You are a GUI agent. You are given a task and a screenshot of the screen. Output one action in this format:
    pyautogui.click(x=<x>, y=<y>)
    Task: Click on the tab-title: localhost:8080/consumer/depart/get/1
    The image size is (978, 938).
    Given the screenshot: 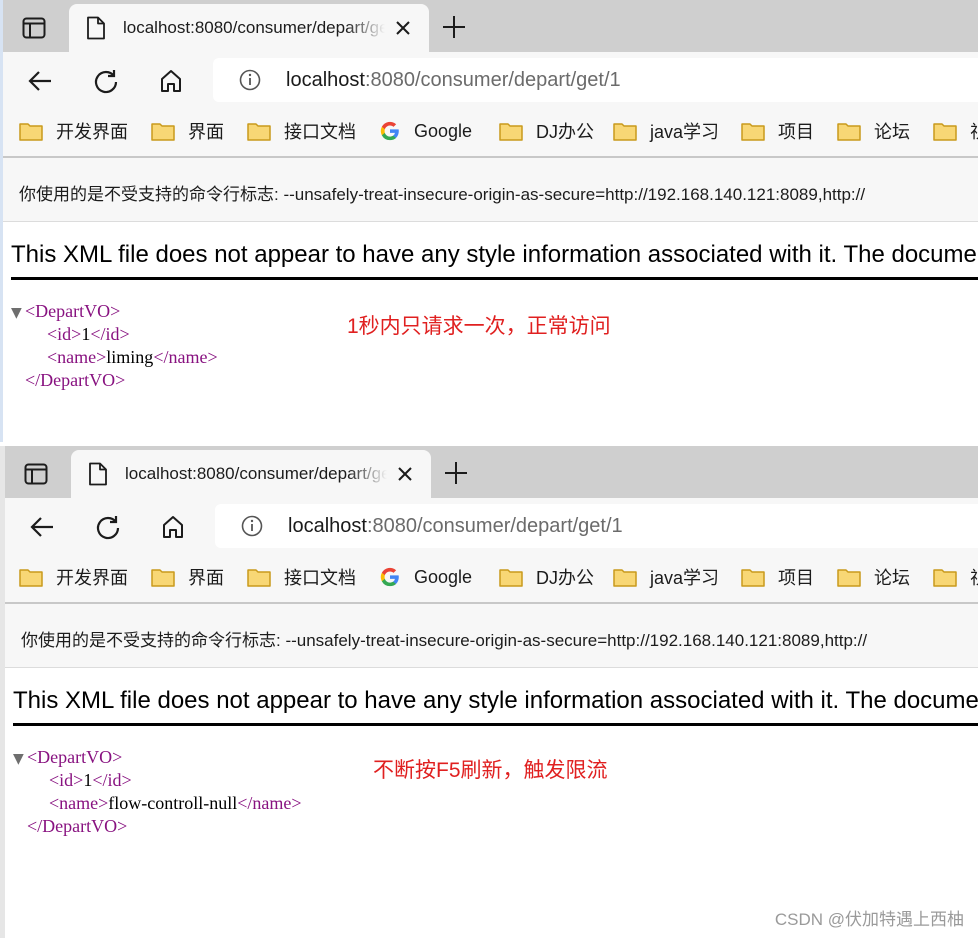 What is the action you would take?
    pyautogui.click(x=254, y=27)
    